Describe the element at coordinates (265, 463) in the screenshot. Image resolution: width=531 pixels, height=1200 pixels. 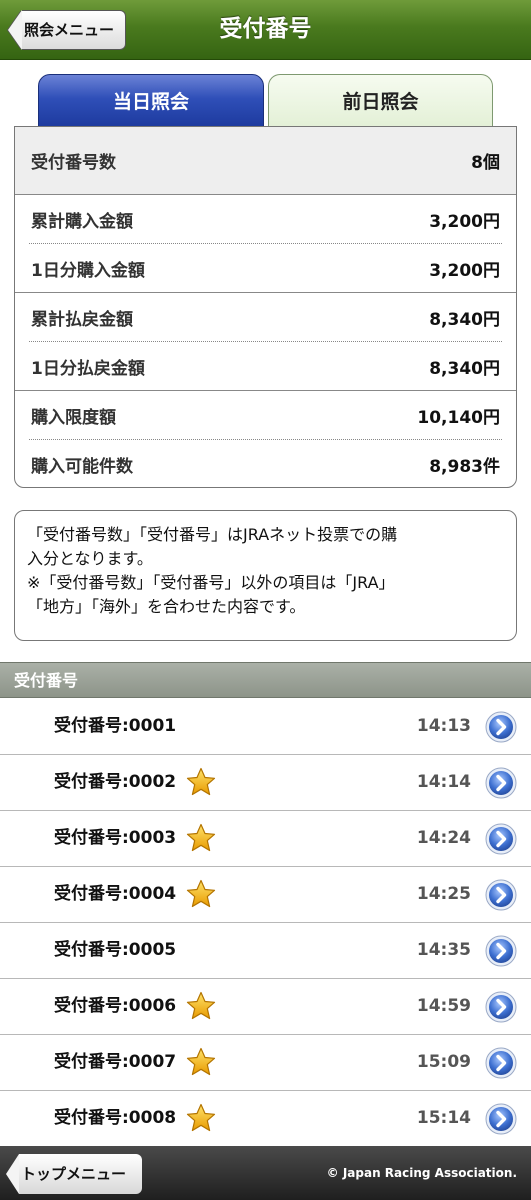
I see `summary-row-available-count: 購入可能件数 8,983件` at that location.